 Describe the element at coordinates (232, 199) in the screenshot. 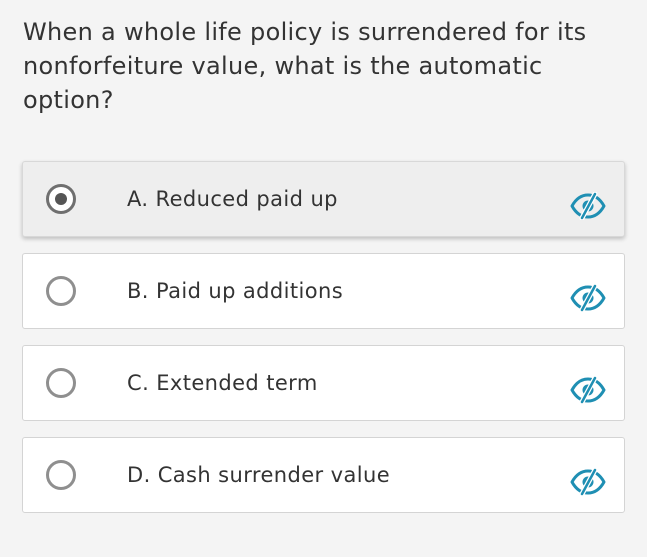

I see `option-label: A. Reduced paid up` at that location.